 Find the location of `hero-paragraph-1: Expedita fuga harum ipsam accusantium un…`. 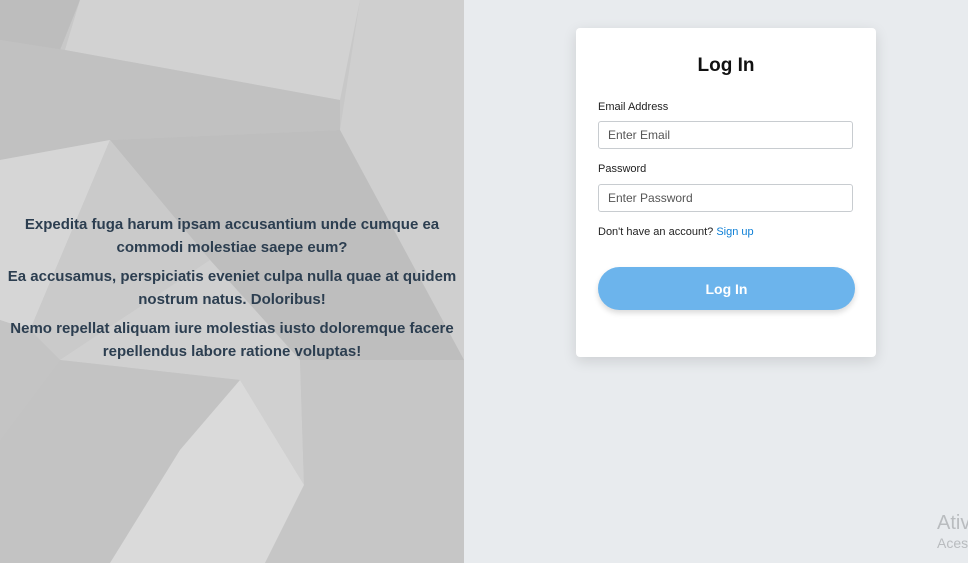

hero-paragraph-1: Expedita fuga harum ipsam accusantium un… is located at coordinates (232, 236).